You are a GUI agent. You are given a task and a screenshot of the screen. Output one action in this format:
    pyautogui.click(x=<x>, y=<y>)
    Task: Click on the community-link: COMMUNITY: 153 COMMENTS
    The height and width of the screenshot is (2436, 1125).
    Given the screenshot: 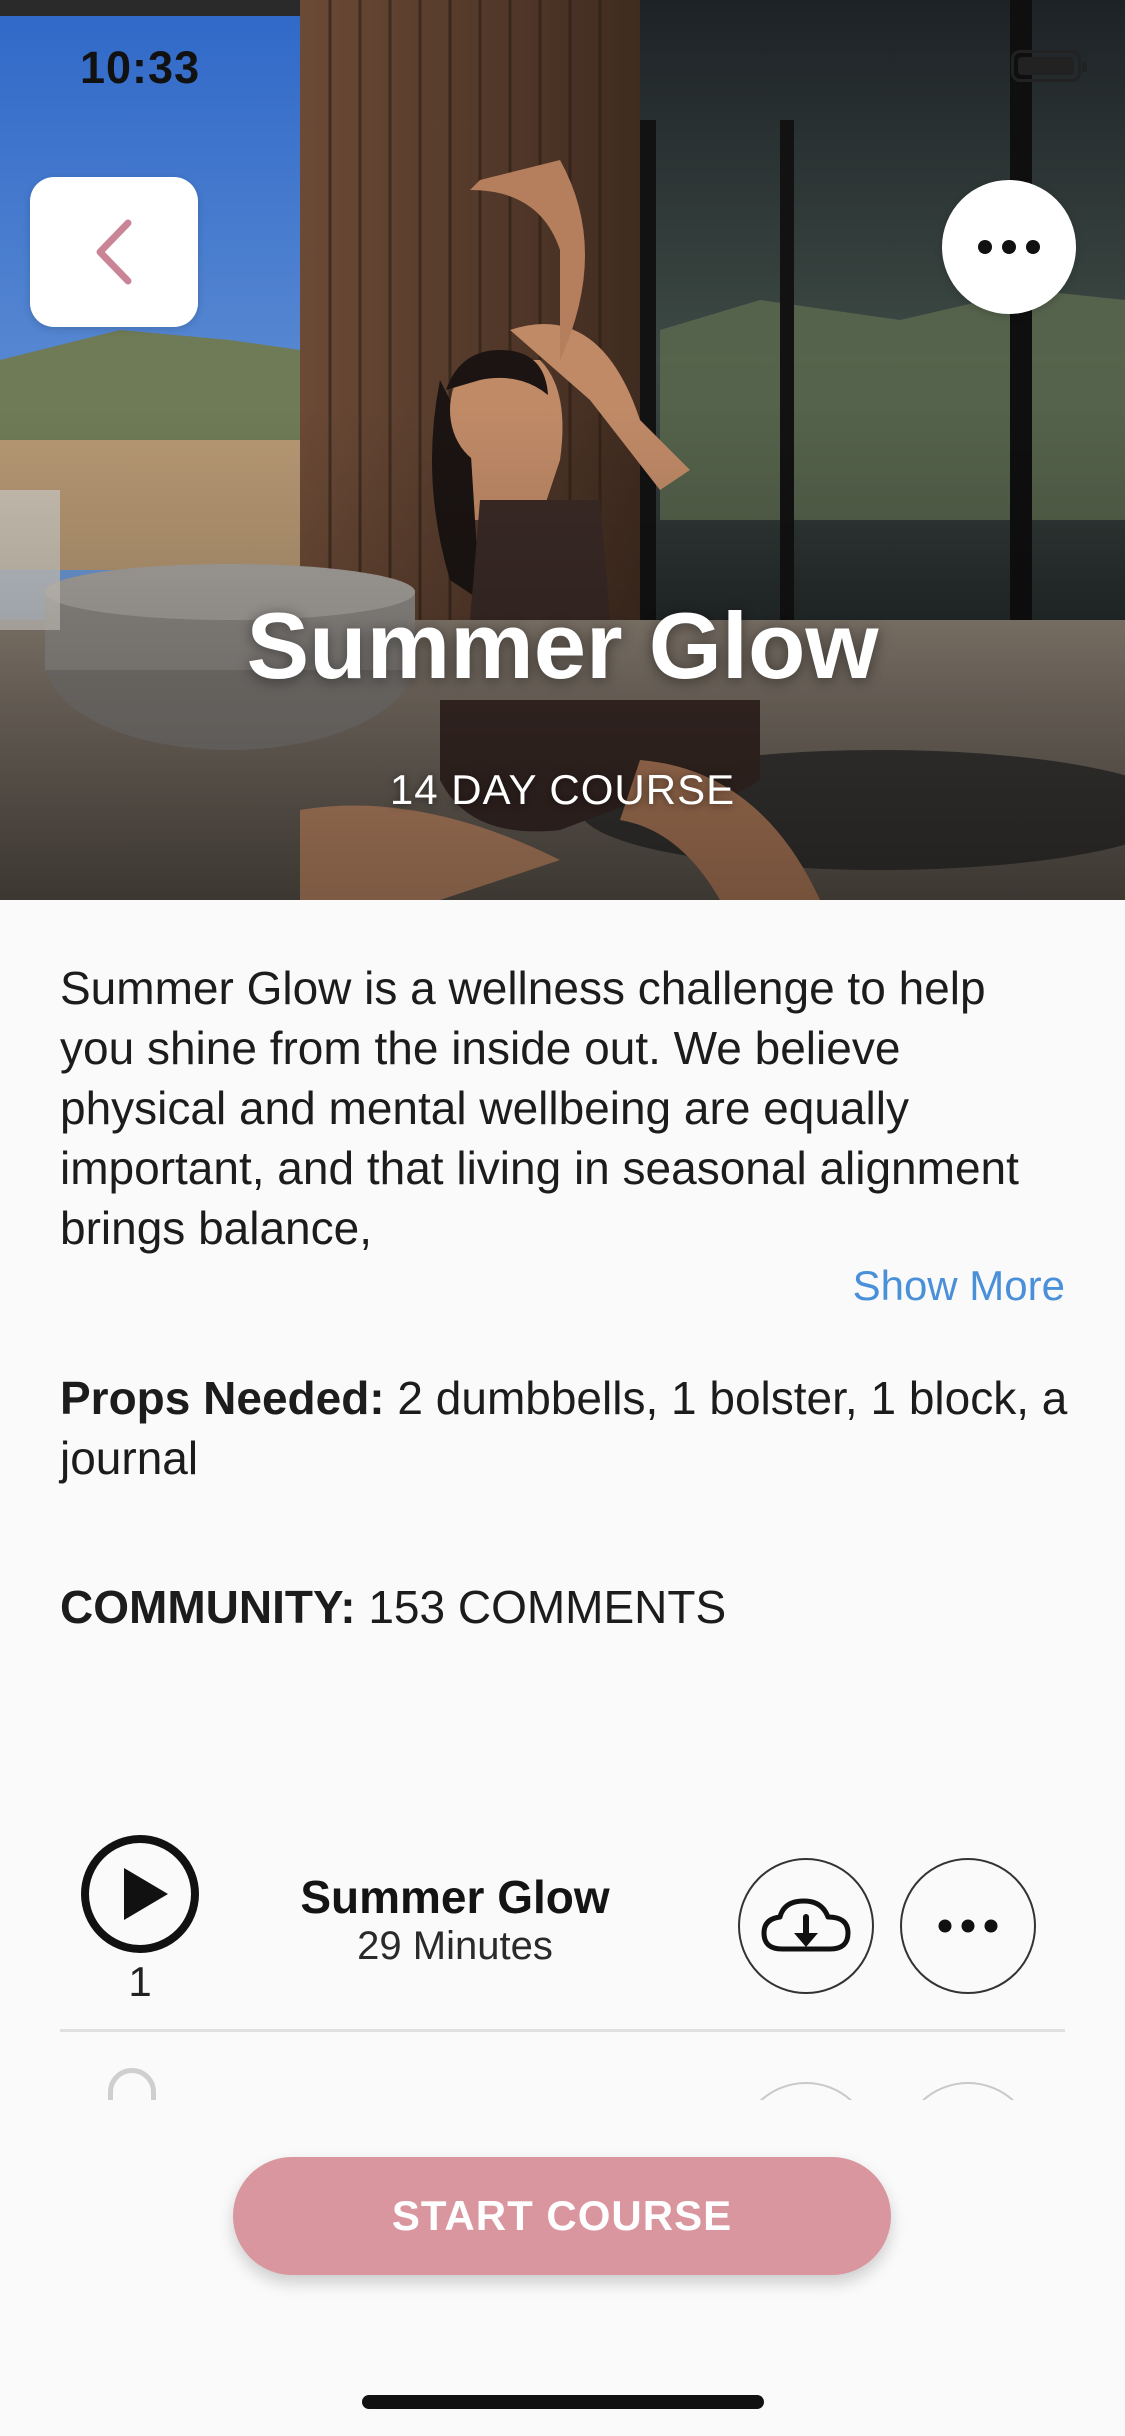 What is the action you would take?
    pyautogui.click(x=393, y=1607)
    